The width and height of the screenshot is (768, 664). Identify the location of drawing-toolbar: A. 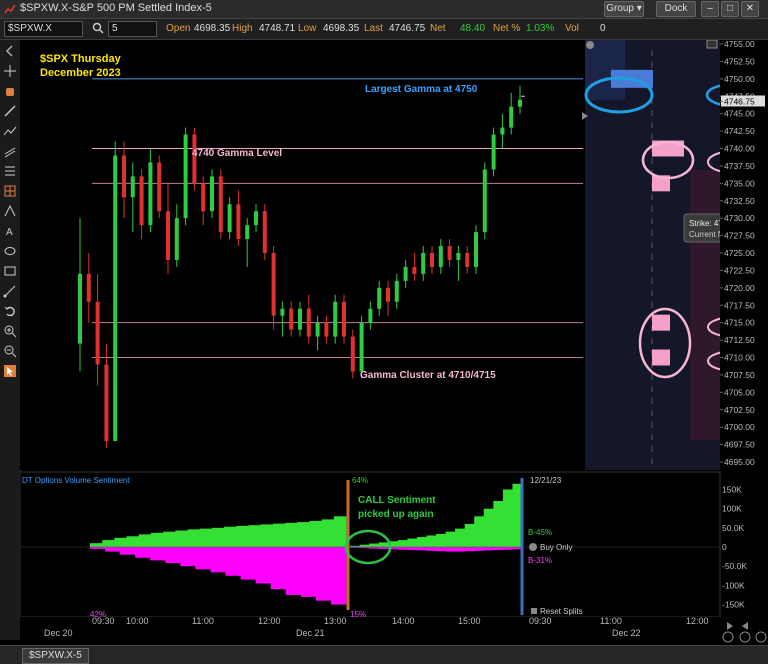
(10, 340).